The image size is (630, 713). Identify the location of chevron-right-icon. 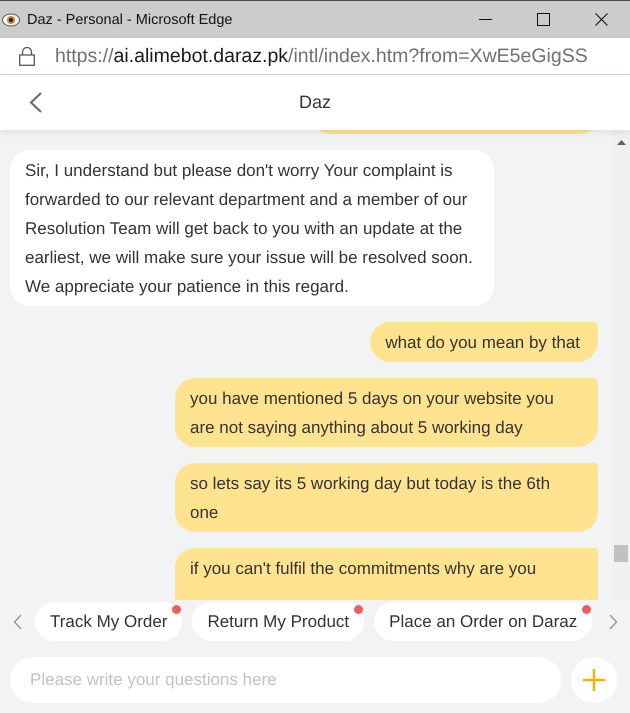
(613, 622).